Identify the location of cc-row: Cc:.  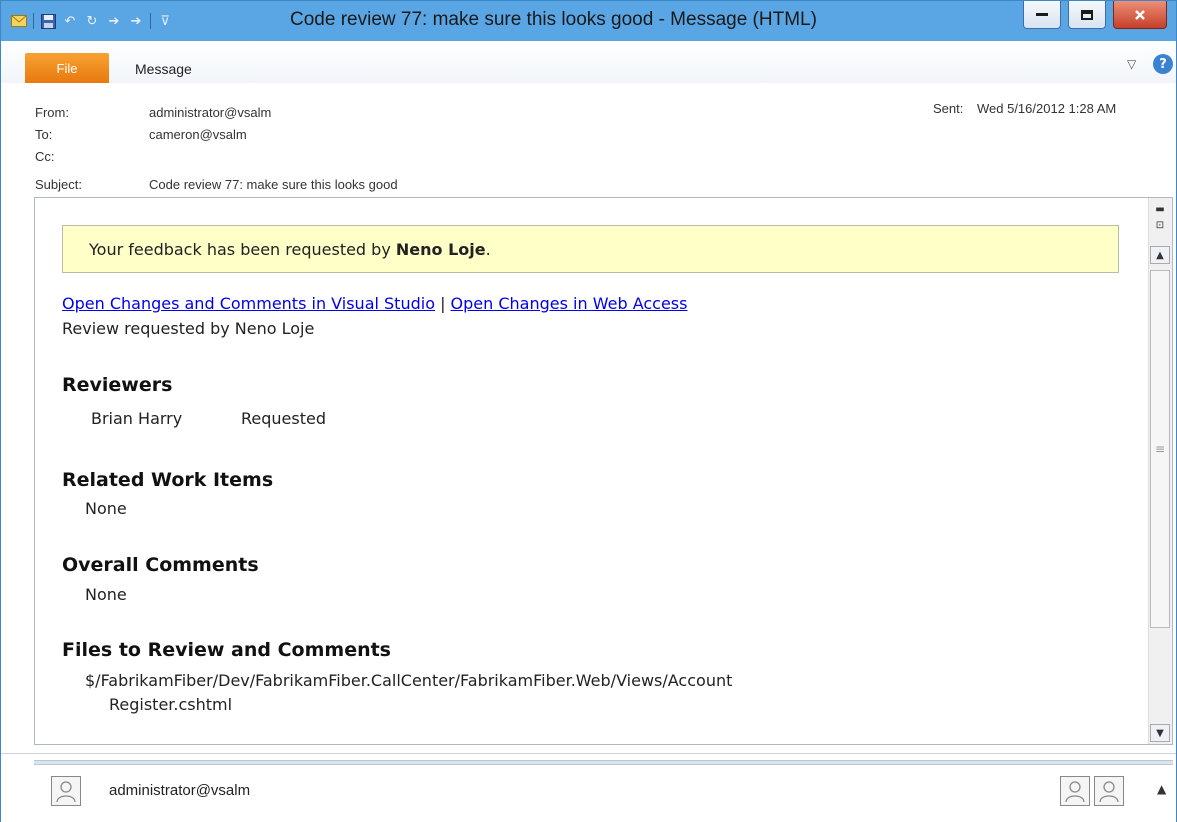
(92, 156).